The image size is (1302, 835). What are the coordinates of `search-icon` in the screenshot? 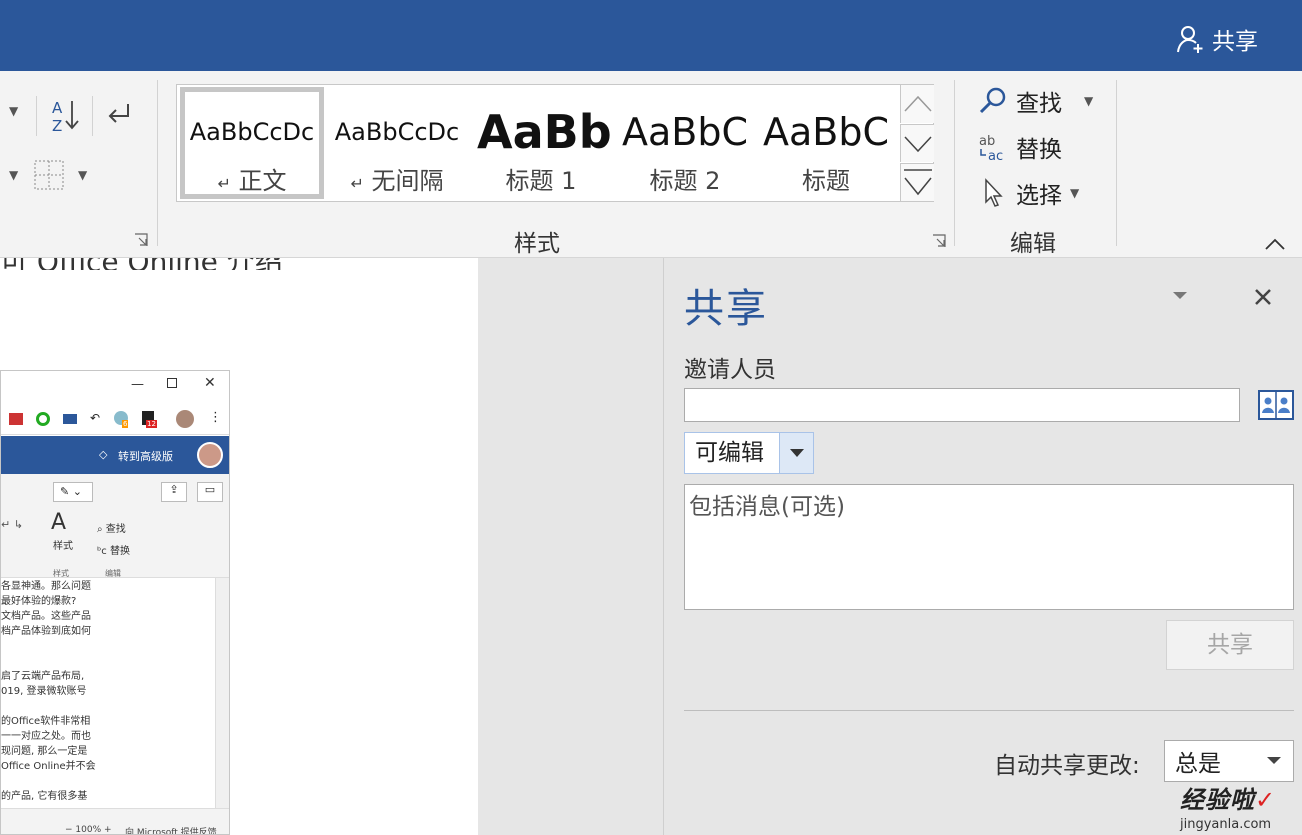 It's located at (992, 100).